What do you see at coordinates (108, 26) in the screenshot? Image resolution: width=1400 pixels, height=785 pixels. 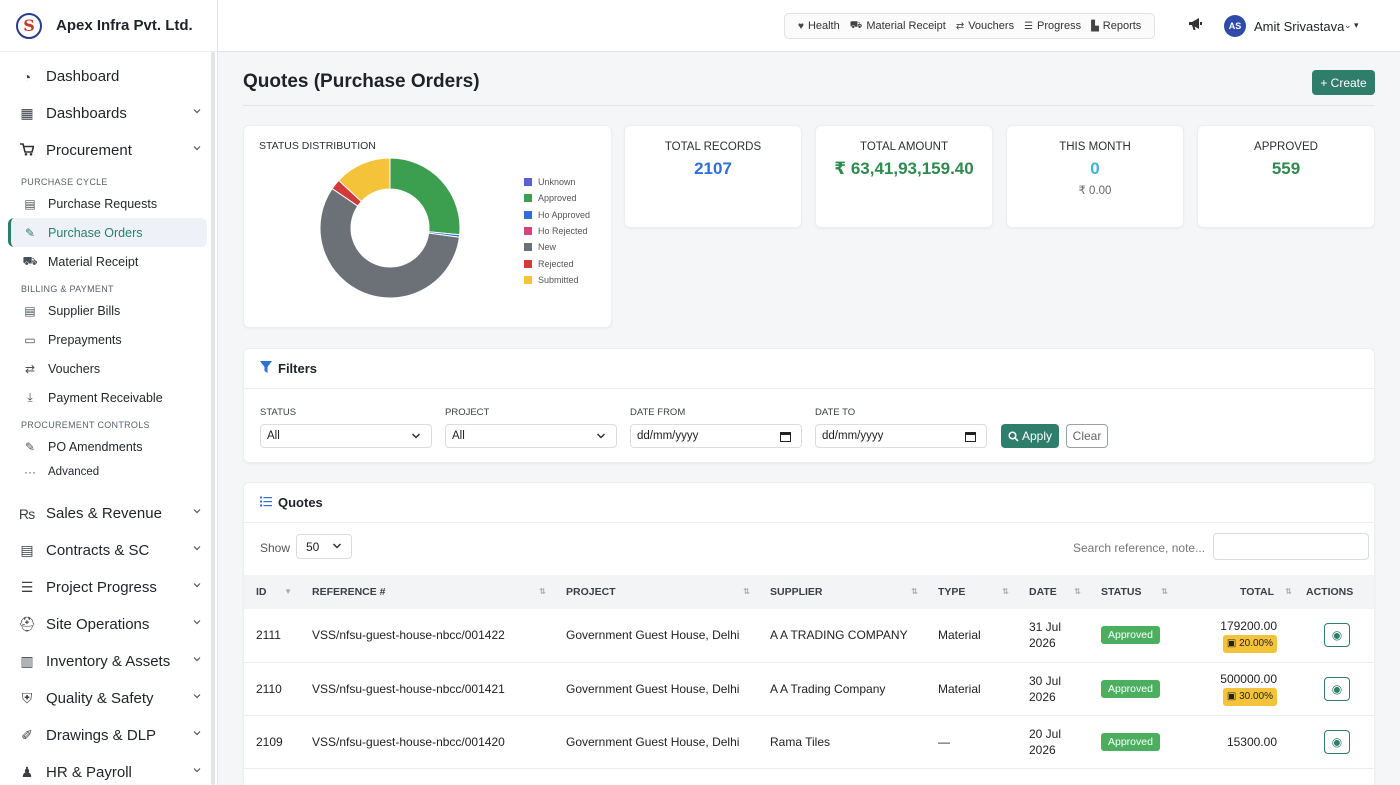 I see `brand: S Apex Infra Pvt. Ltd.` at bounding box center [108, 26].